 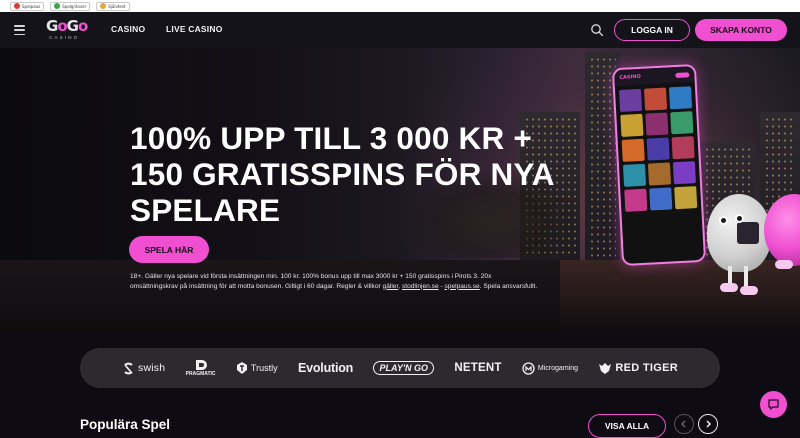 I want to click on terms-link: gäller, so click(x=391, y=286).